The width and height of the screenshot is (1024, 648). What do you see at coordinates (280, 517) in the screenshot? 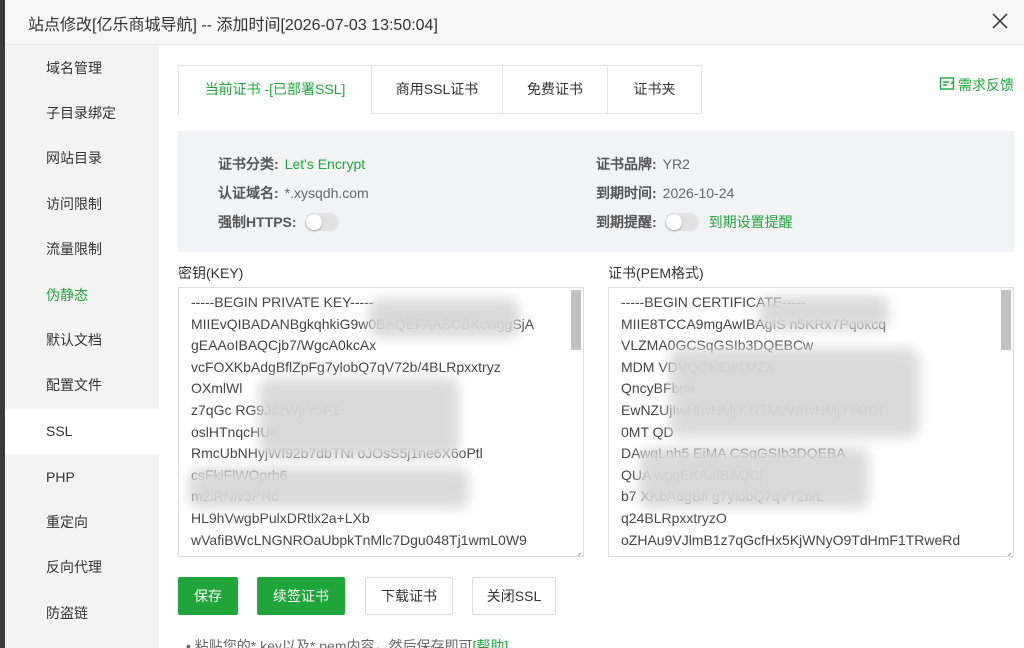
I see `textarea-line: HL9hVwgbPulxDRtlx2a+LXb` at bounding box center [280, 517].